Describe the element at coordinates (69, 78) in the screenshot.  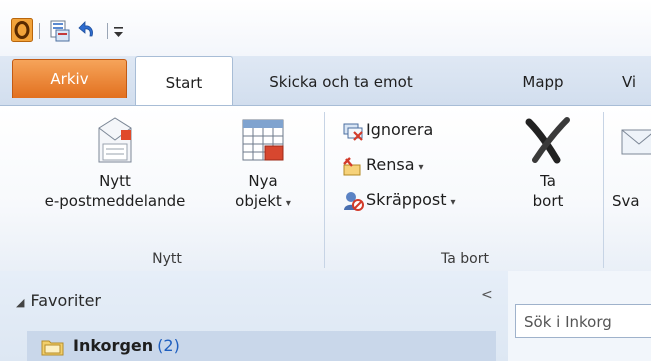
I see `tab-file: Arkiv` at that location.